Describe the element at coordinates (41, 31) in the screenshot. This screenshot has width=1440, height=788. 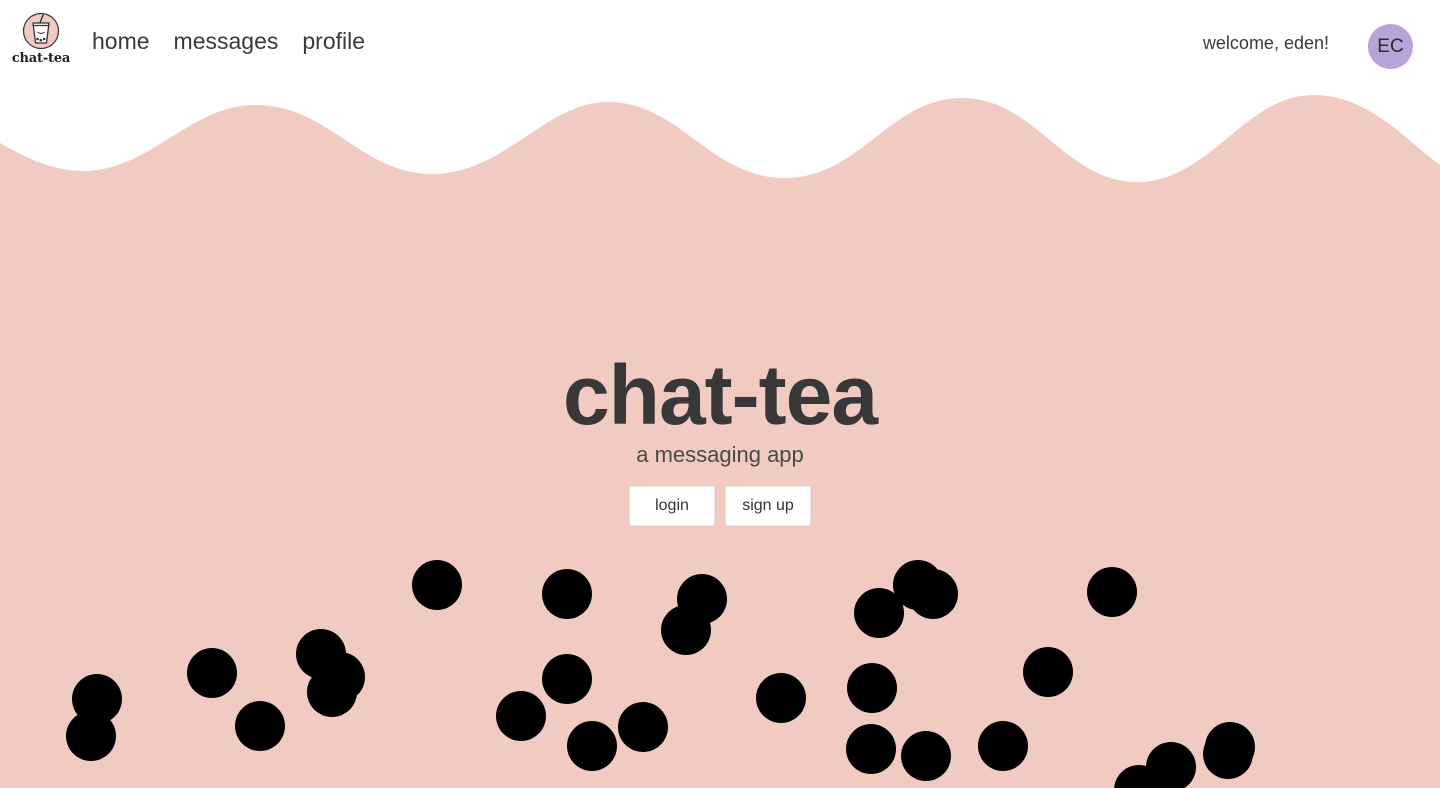
I see `bubble-tea-cup-icon` at that location.